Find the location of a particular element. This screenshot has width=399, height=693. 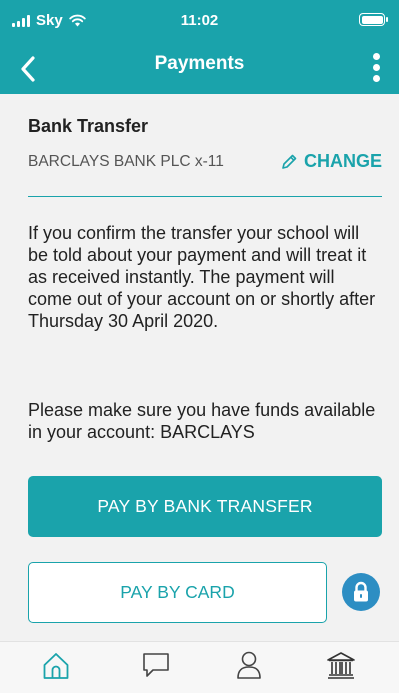

pay-by-card-button: PAY BY CARD is located at coordinates (177, 592).